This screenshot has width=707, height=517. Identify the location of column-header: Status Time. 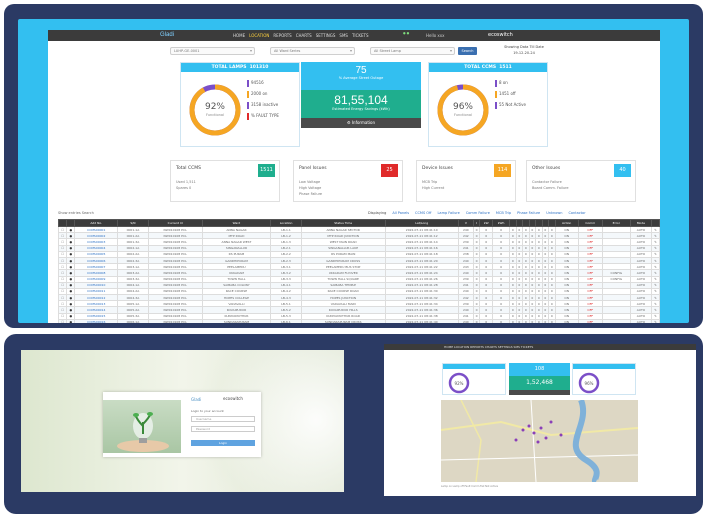
(343, 223).